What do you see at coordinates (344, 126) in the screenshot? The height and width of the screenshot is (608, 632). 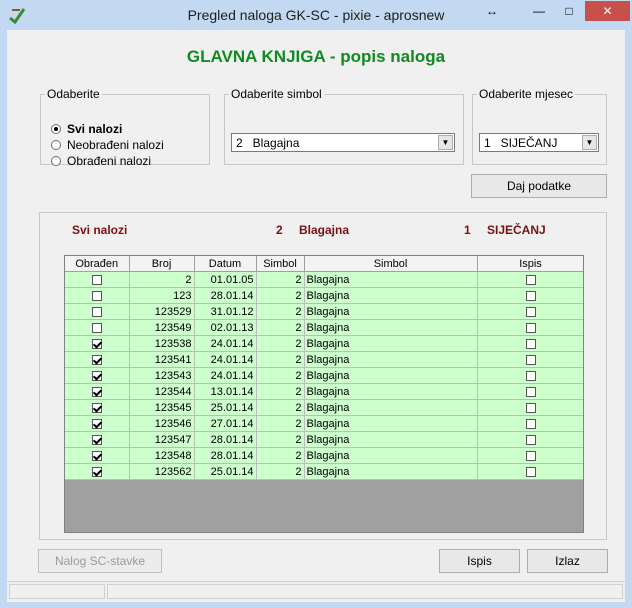 I see `symbol-group: Odaberite simbol 2 Blagajna ▼` at bounding box center [344, 126].